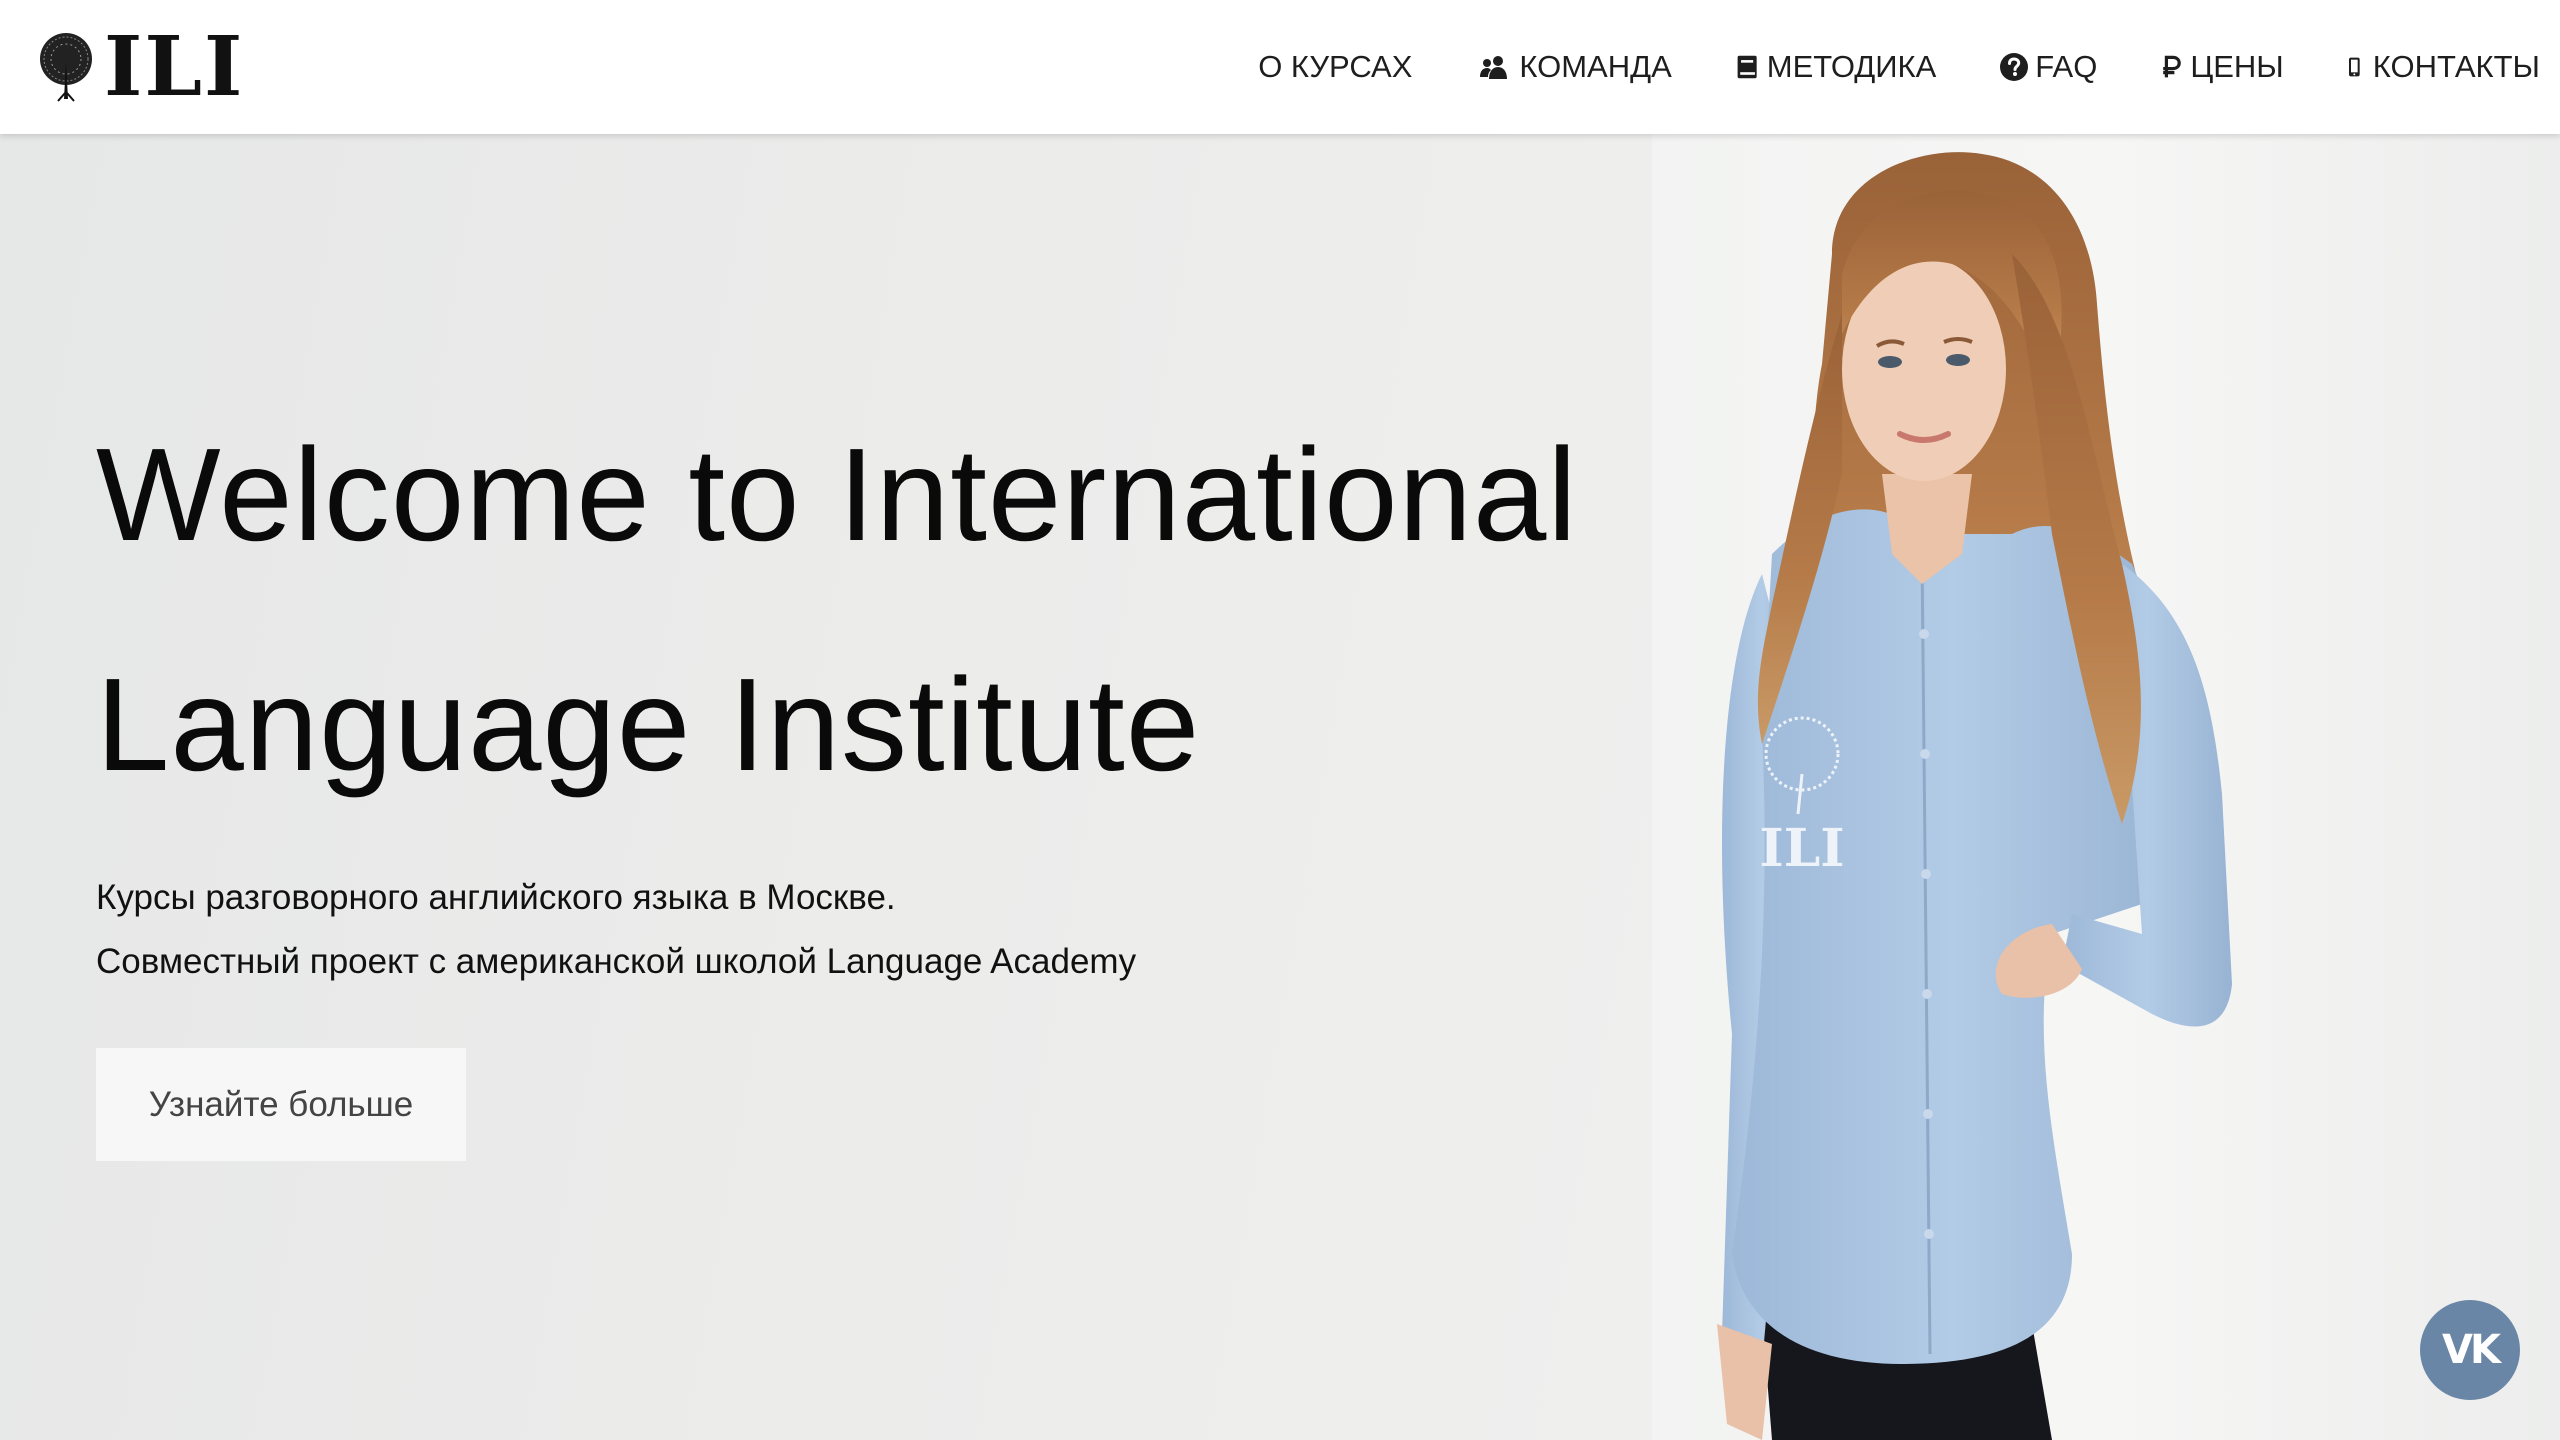 This screenshot has height=1440, width=2560. Describe the element at coordinates (174, 67) in the screenshot. I see `logo-text: ILI` at that location.